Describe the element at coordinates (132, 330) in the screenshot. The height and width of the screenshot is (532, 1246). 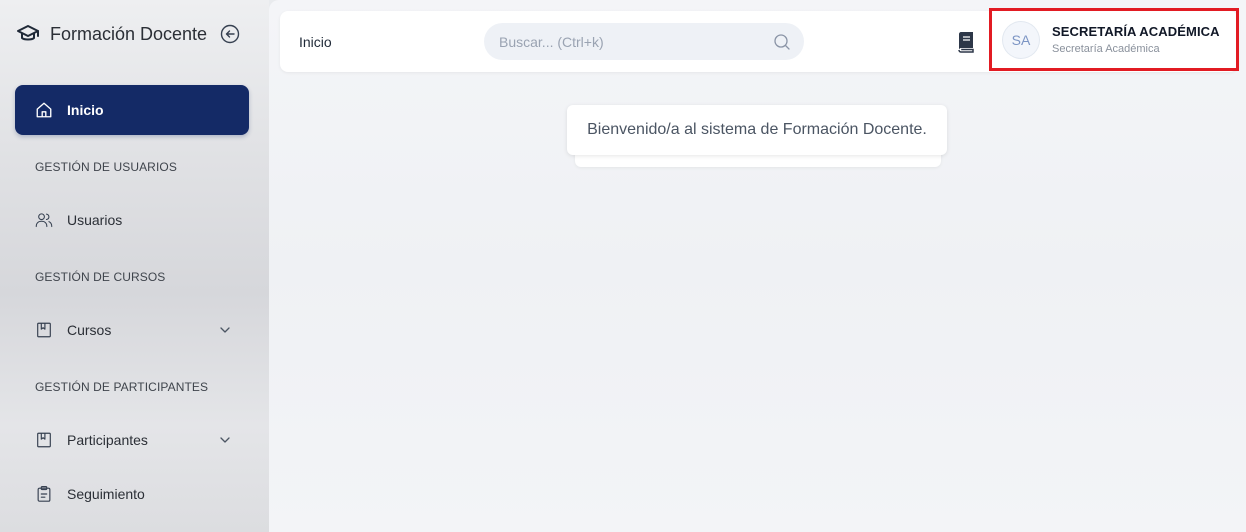
I see `sidebar-item-cursos: Cursos` at that location.